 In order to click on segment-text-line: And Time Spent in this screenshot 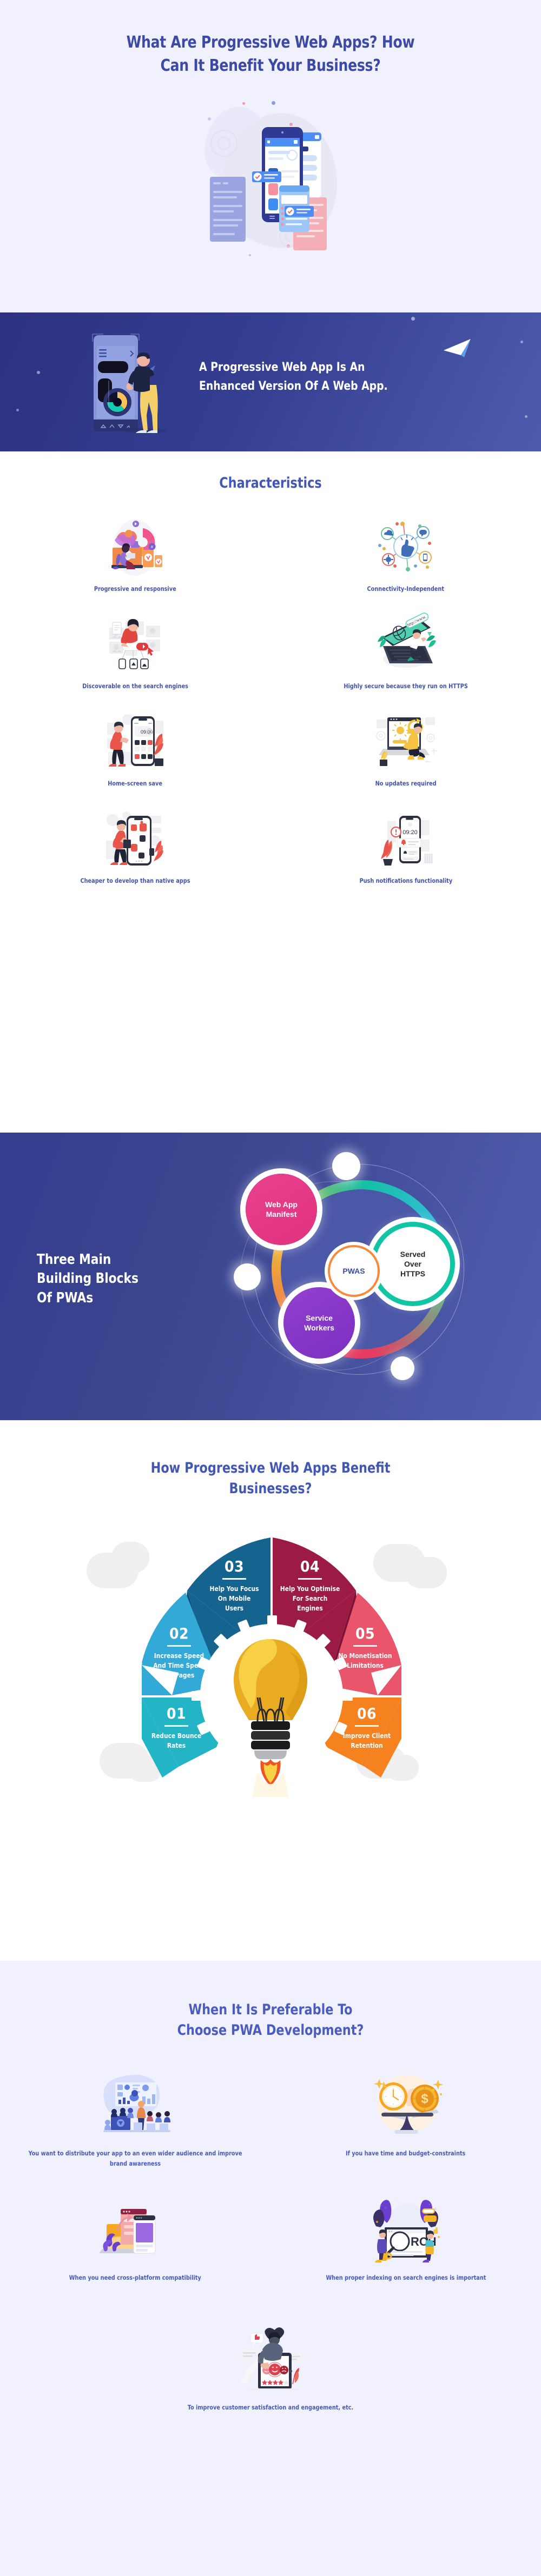, I will do `click(179, 1665)`.